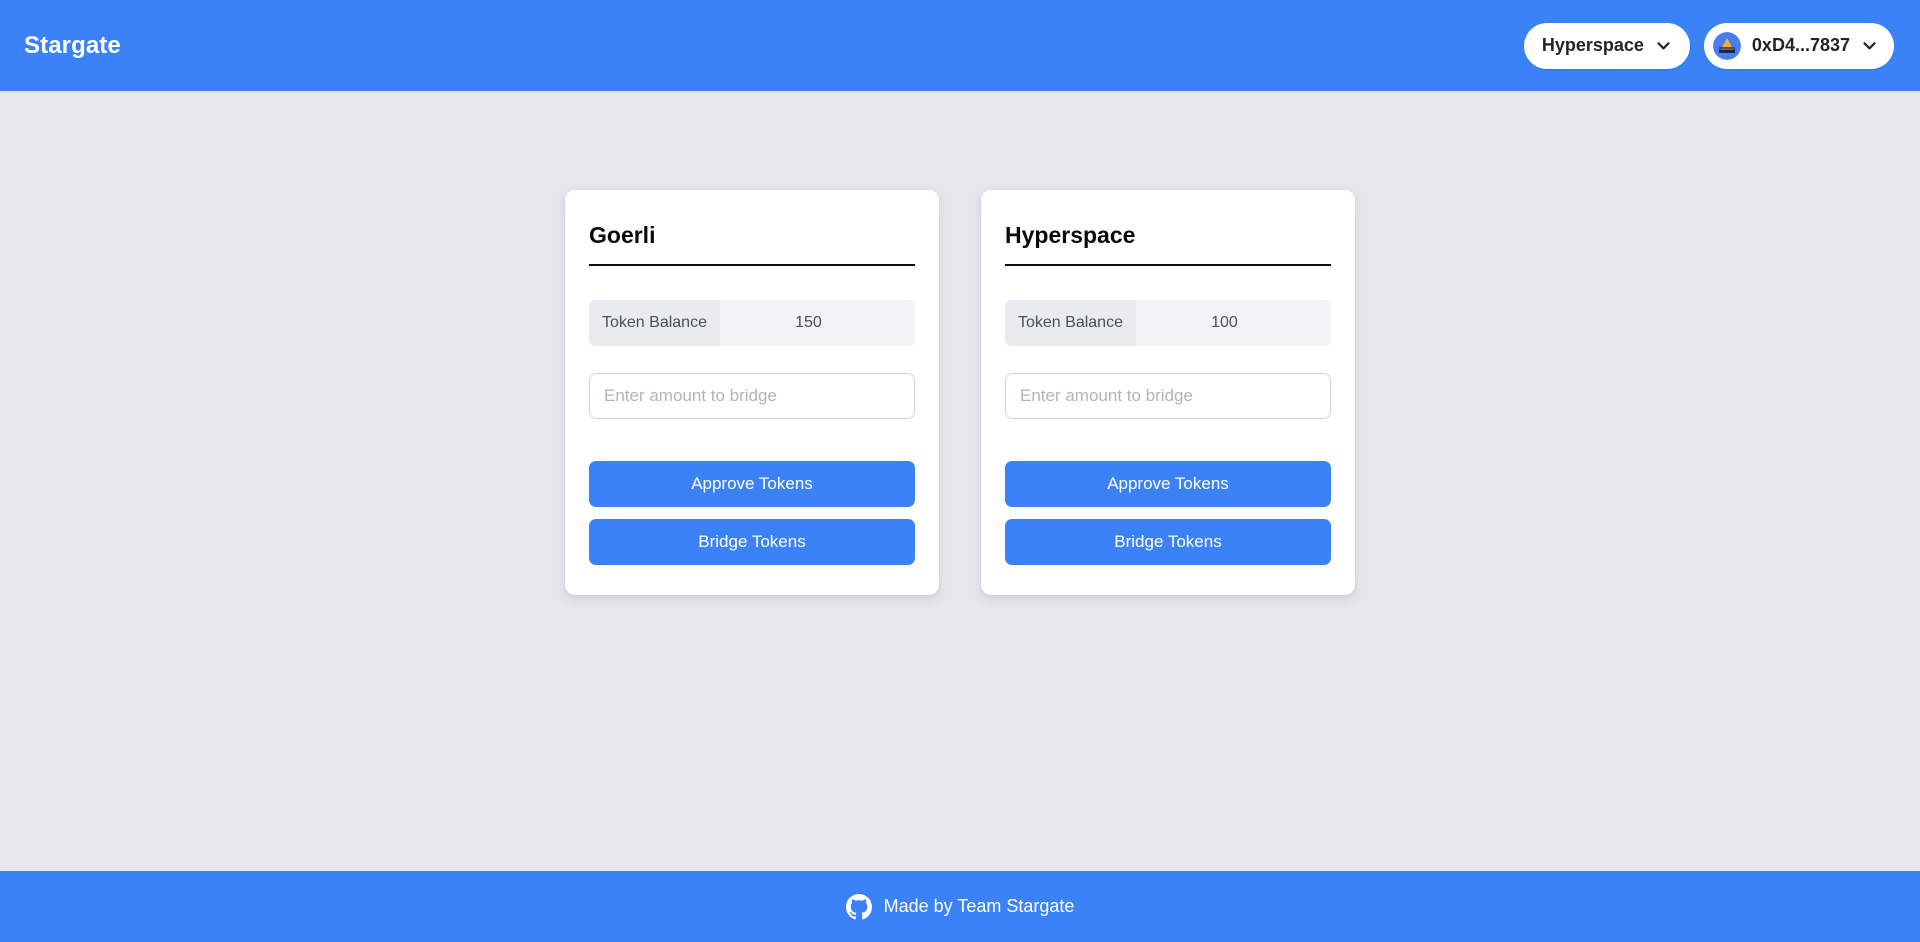 This screenshot has width=1920, height=942. I want to click on page-footer: Made by Team Stargate, so click(960, 906).